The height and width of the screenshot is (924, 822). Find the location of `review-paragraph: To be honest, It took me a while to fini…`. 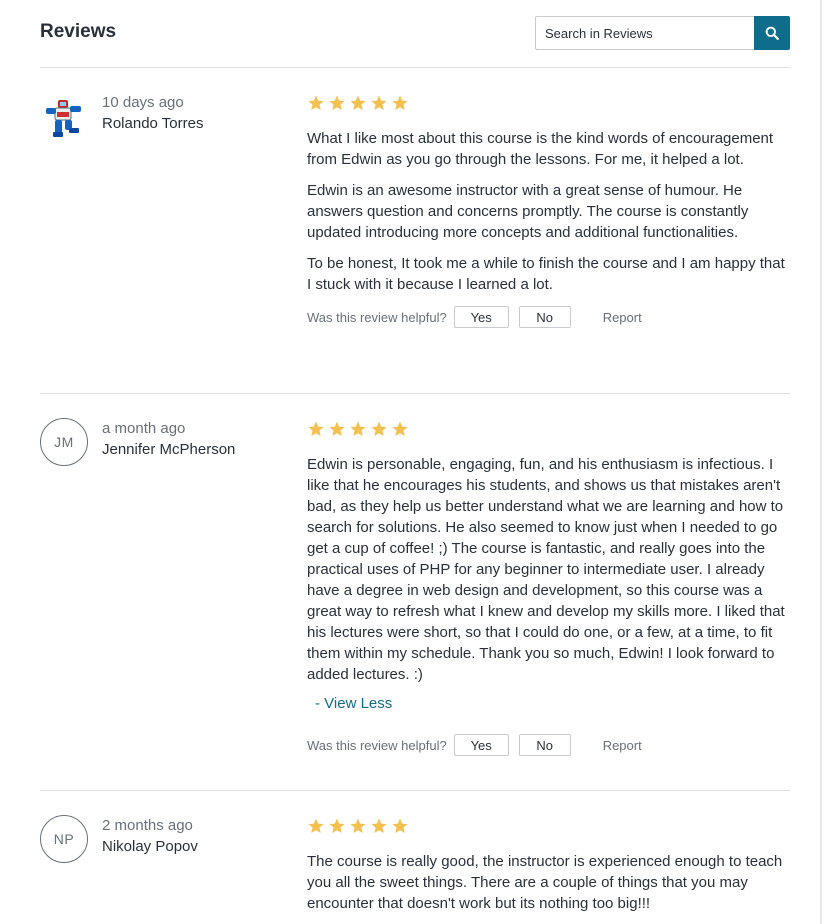

review-paragraph: To be honest, It took me a while to fini… is located at coordinates (546, 274).